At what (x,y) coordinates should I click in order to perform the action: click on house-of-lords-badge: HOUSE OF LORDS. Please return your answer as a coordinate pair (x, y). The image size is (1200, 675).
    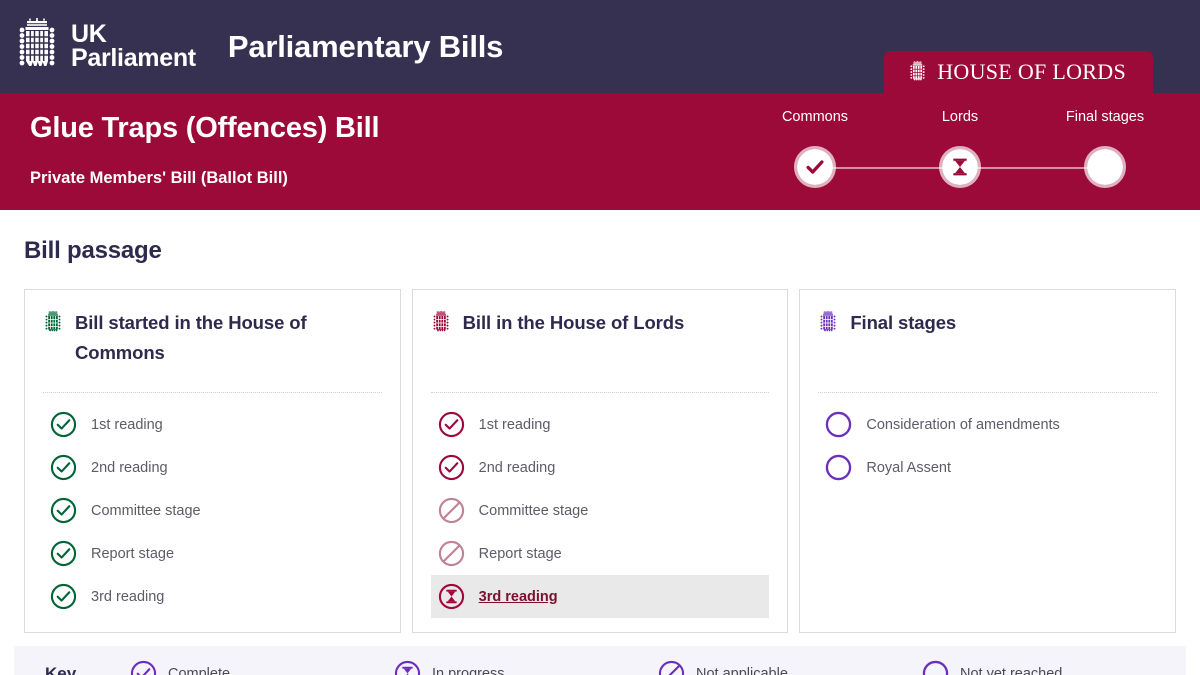
    Looking at the image, I should click on (1018, 72).